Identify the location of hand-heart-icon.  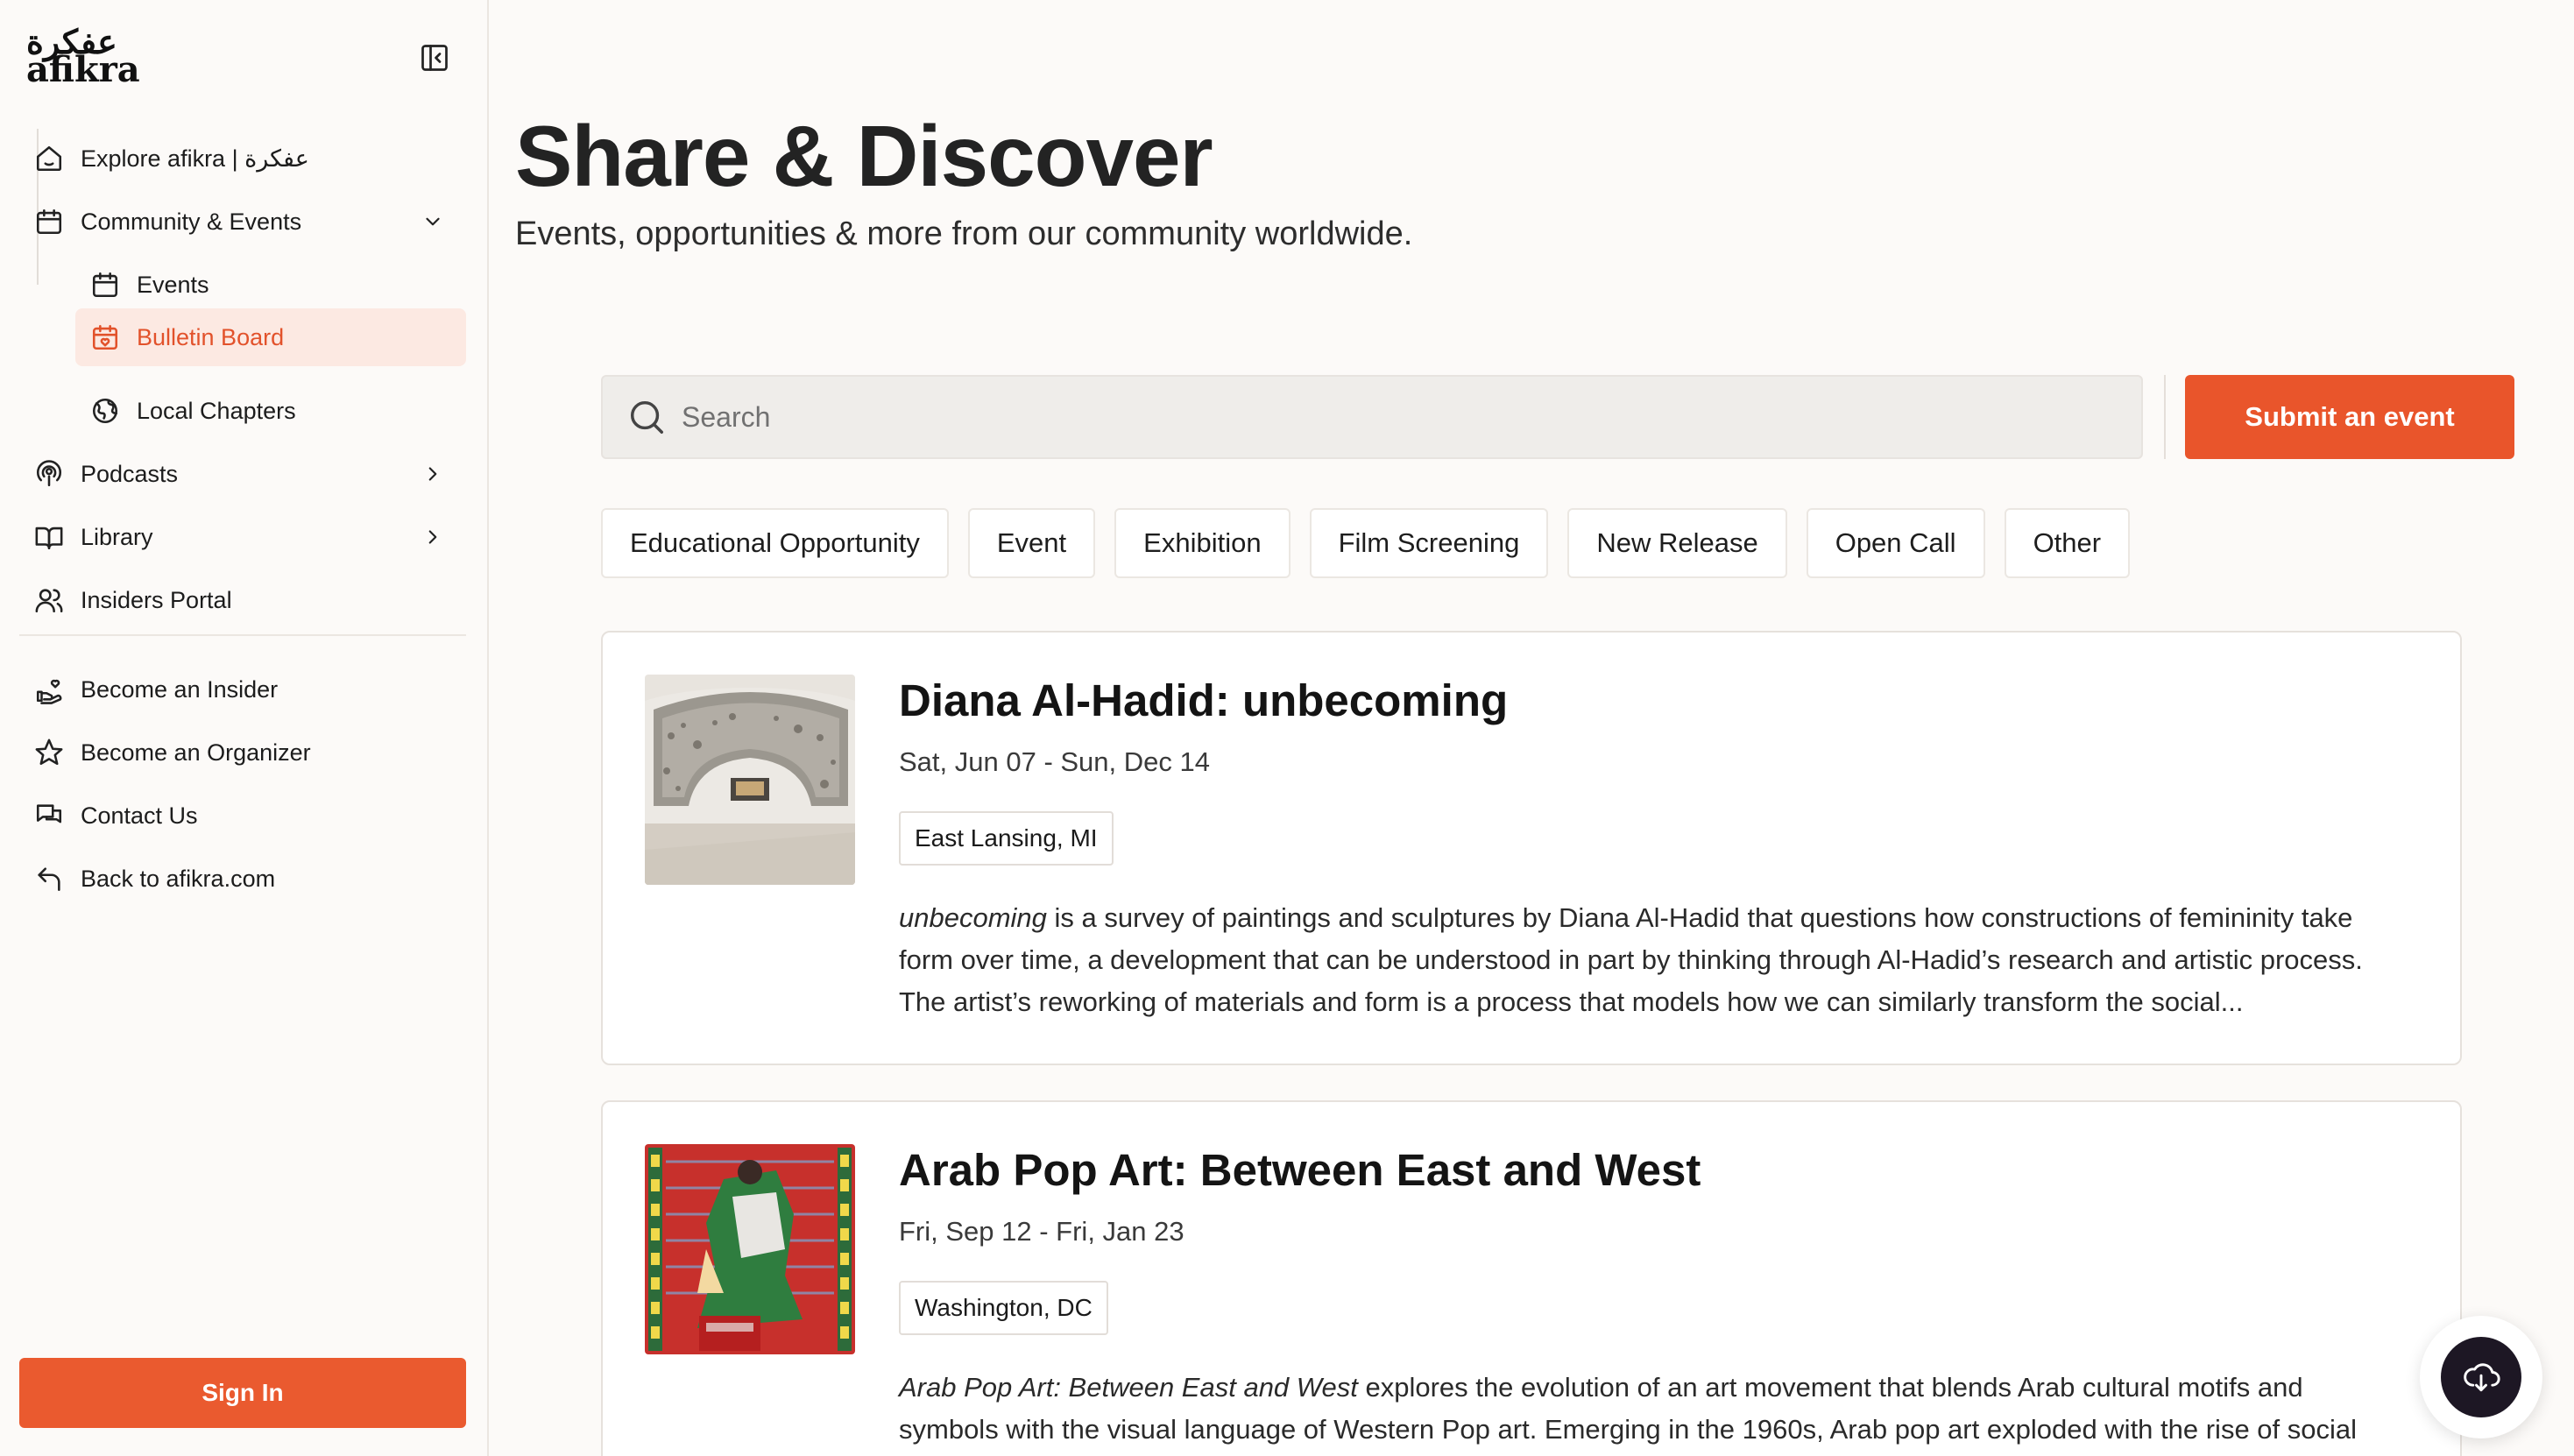
(49, 689).